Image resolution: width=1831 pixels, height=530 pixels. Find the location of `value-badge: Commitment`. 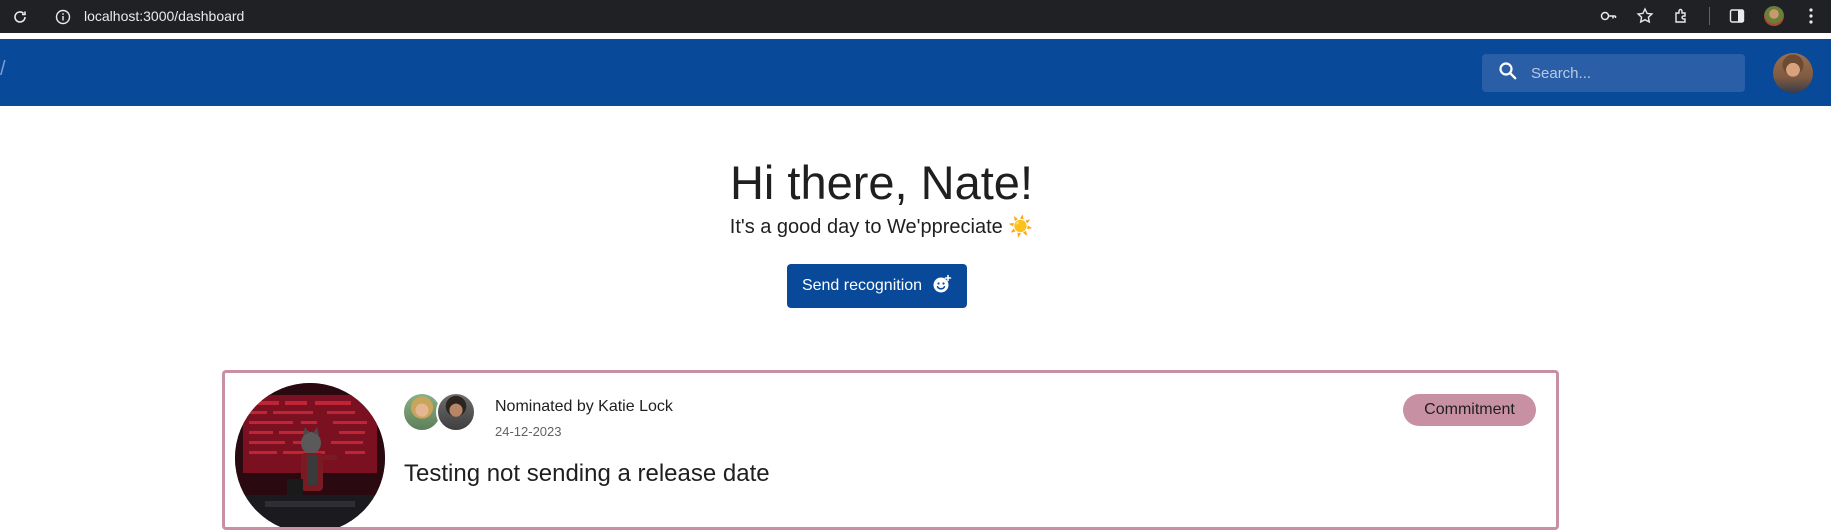

value-badge: Commitment is located at coordinates (1469, 410).